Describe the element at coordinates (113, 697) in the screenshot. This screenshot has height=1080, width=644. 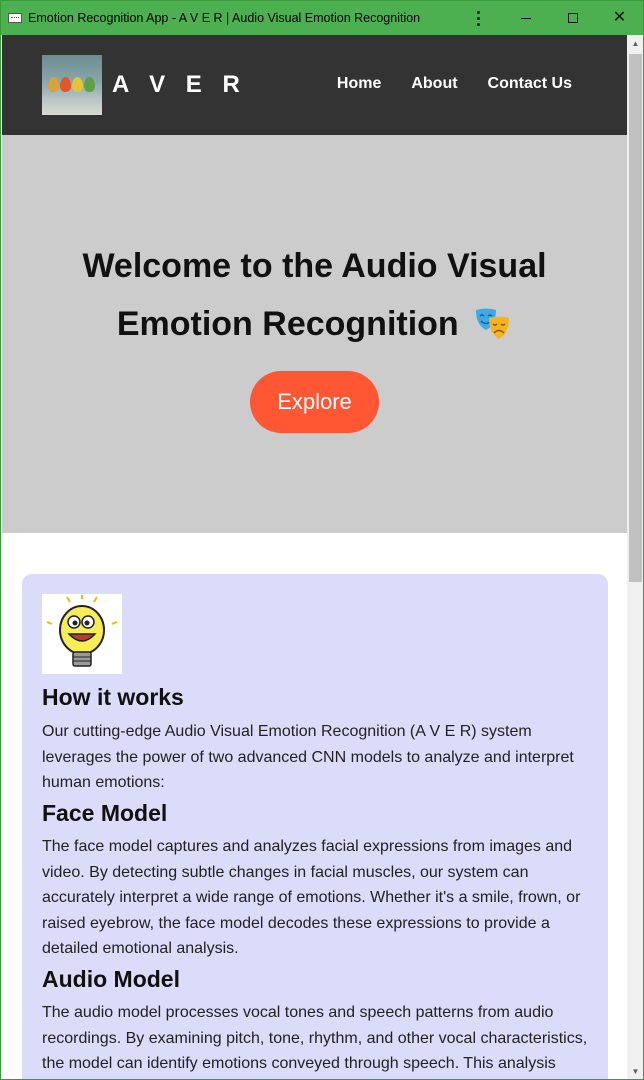
I see `how-it-works-heading: How it works` at that location.